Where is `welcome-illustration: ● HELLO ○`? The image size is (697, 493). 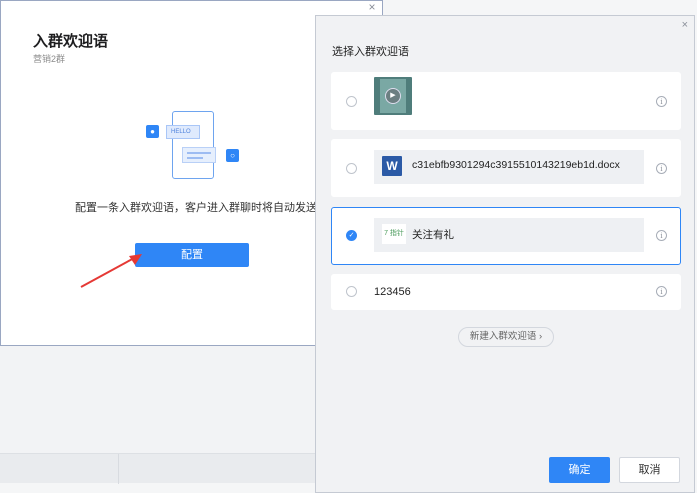 welcome-illustration: ● HELLO ○ is located at coordinates (194, 146).